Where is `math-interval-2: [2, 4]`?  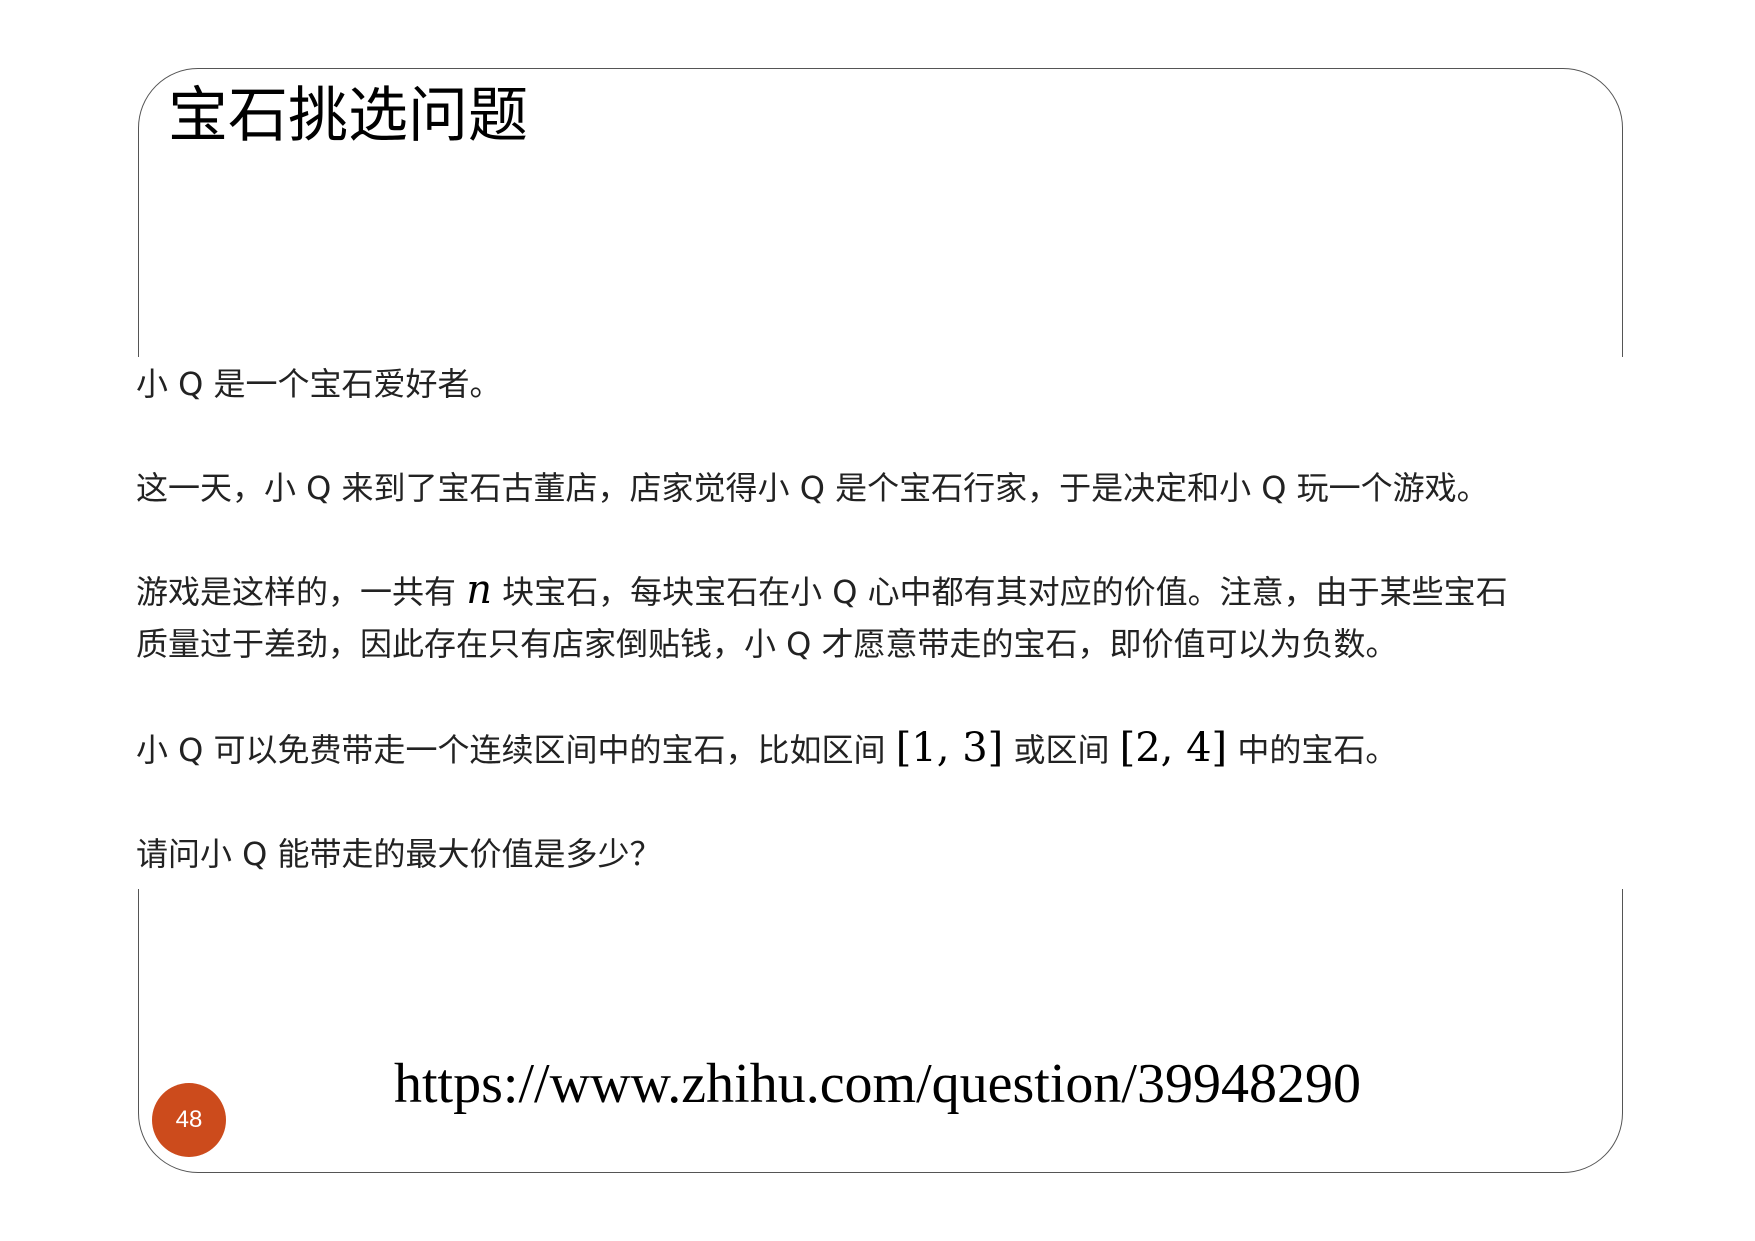 math-interval-2: [2, 4] is located at coordinates (1173, 748).